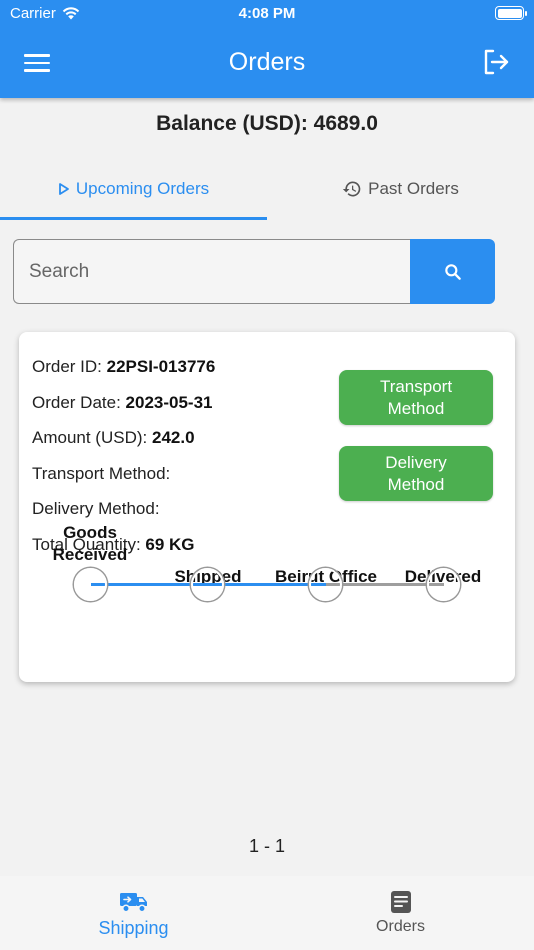 Image resolution: width=534 pixels, height=950 pixels. I want to click on delivery-method-label: Delivery Method:, so click(96, 509).